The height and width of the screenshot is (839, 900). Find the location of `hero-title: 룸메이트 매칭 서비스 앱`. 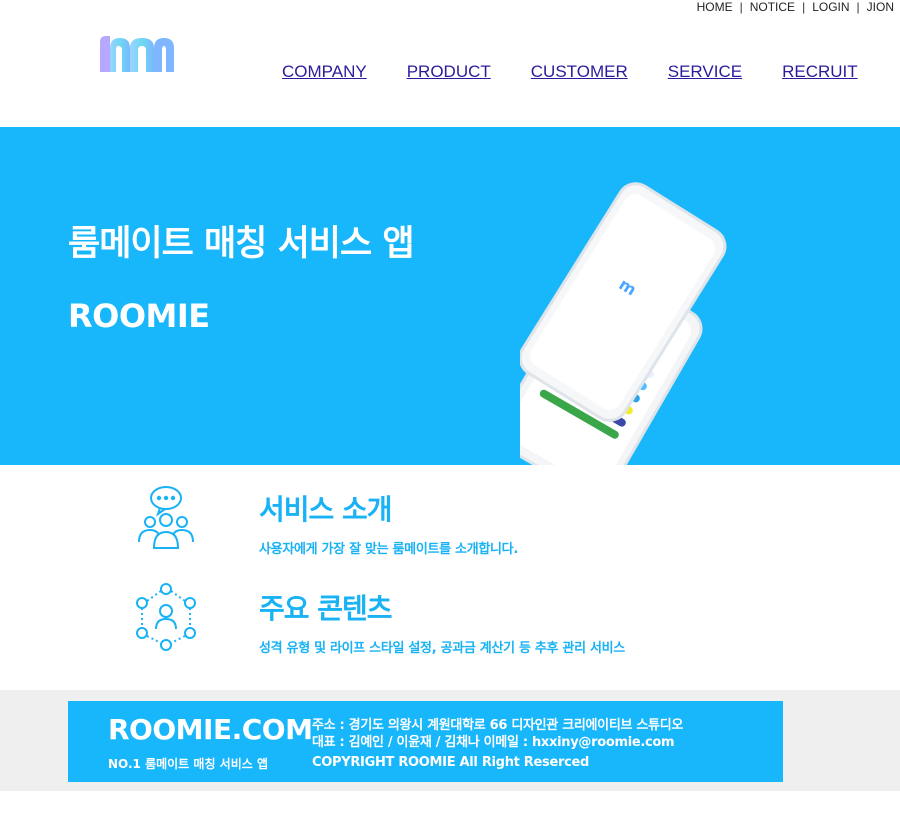

hero-title: 룸메이트 매칭 서비스 앱 is located at coordinates (241, 244).